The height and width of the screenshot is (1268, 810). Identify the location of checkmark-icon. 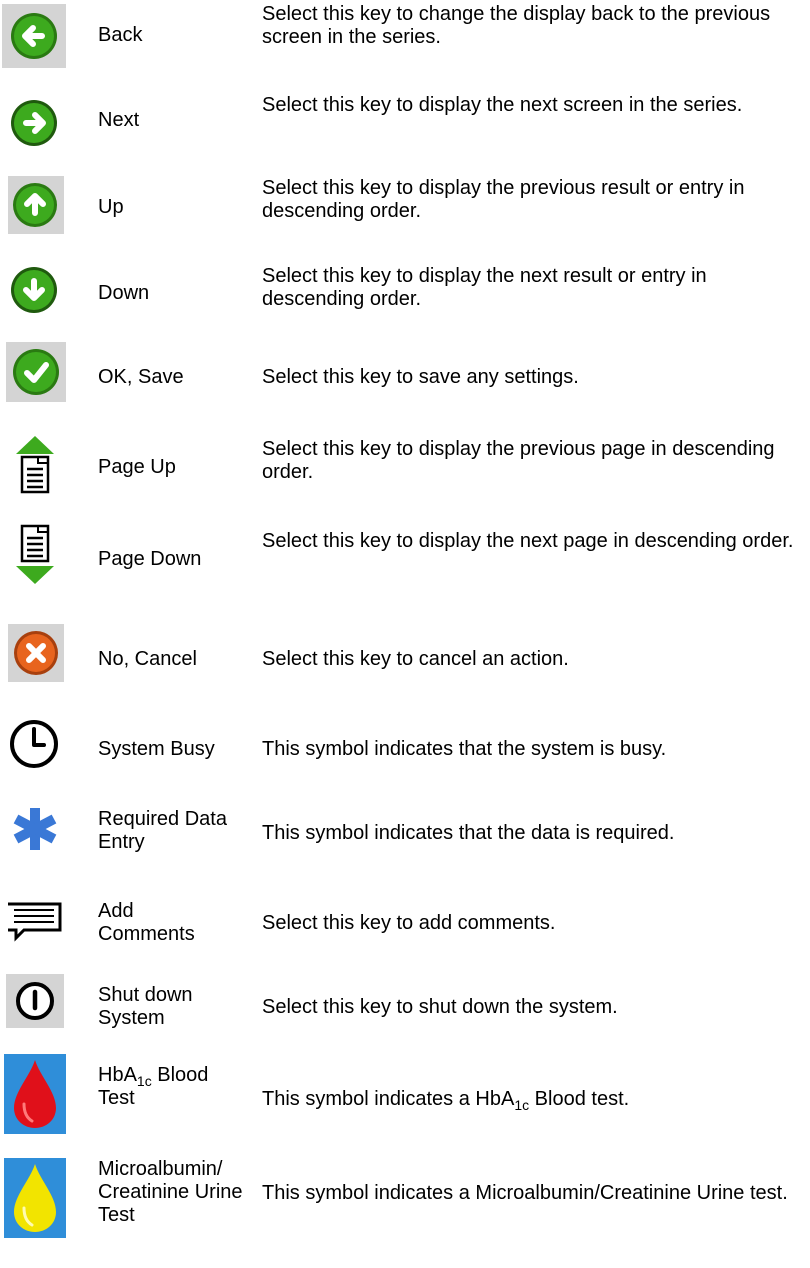
(34, 372).